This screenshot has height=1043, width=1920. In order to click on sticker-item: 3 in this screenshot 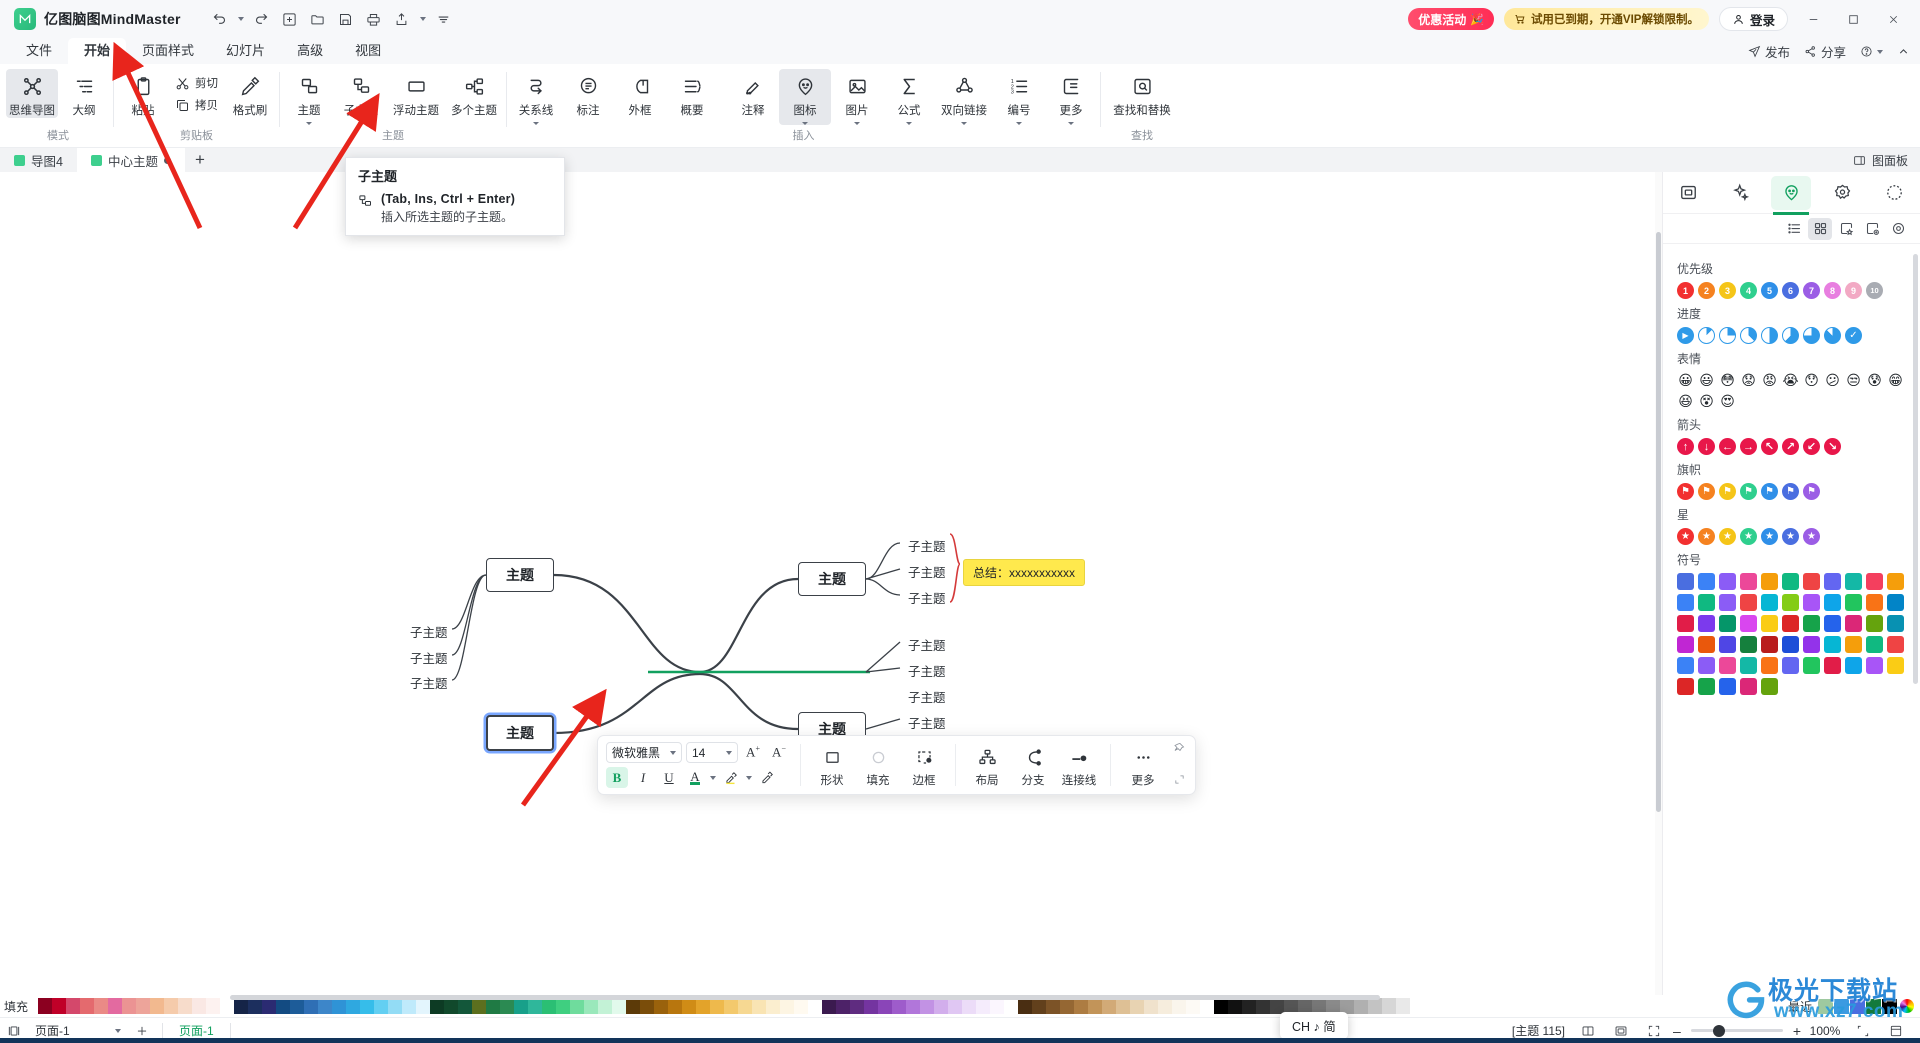, I will do `click(1727, 290)`.